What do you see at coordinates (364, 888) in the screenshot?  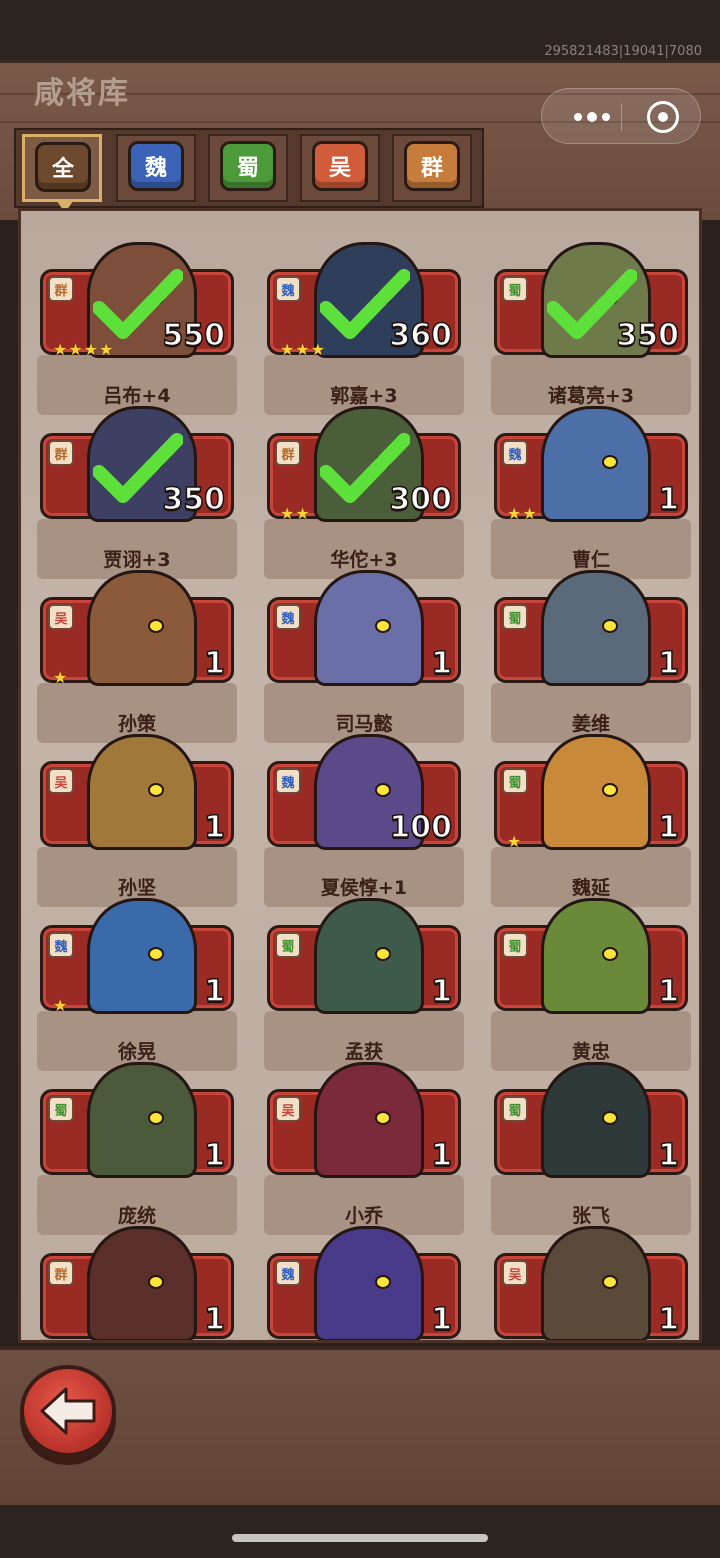 I see `general-name: 夏侯惇+1` at bounding box center [364, 888].